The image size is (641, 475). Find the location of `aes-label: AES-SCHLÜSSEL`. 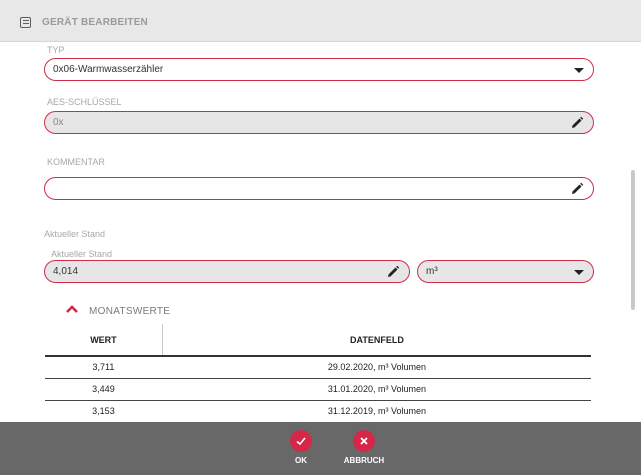

aes-label: AES-SCHLÜSSEL is located at coordinates (84, 102).